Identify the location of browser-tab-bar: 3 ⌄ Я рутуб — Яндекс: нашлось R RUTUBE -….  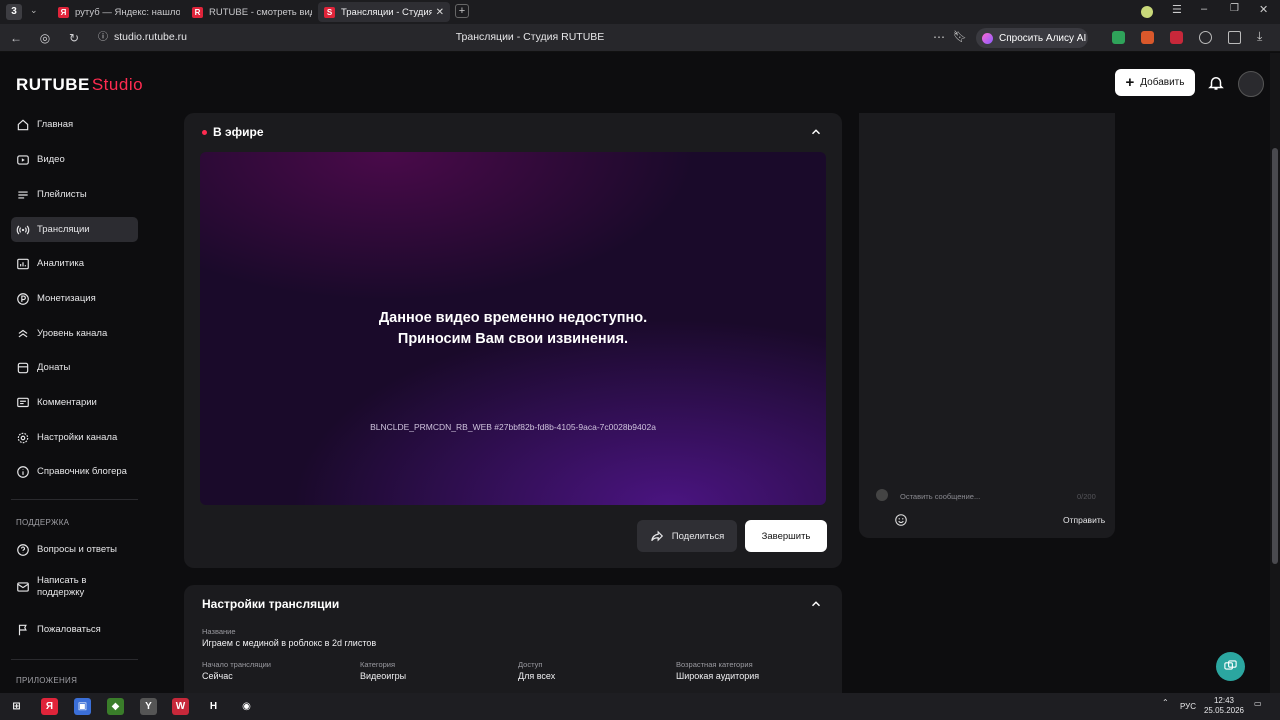
(640, 12).